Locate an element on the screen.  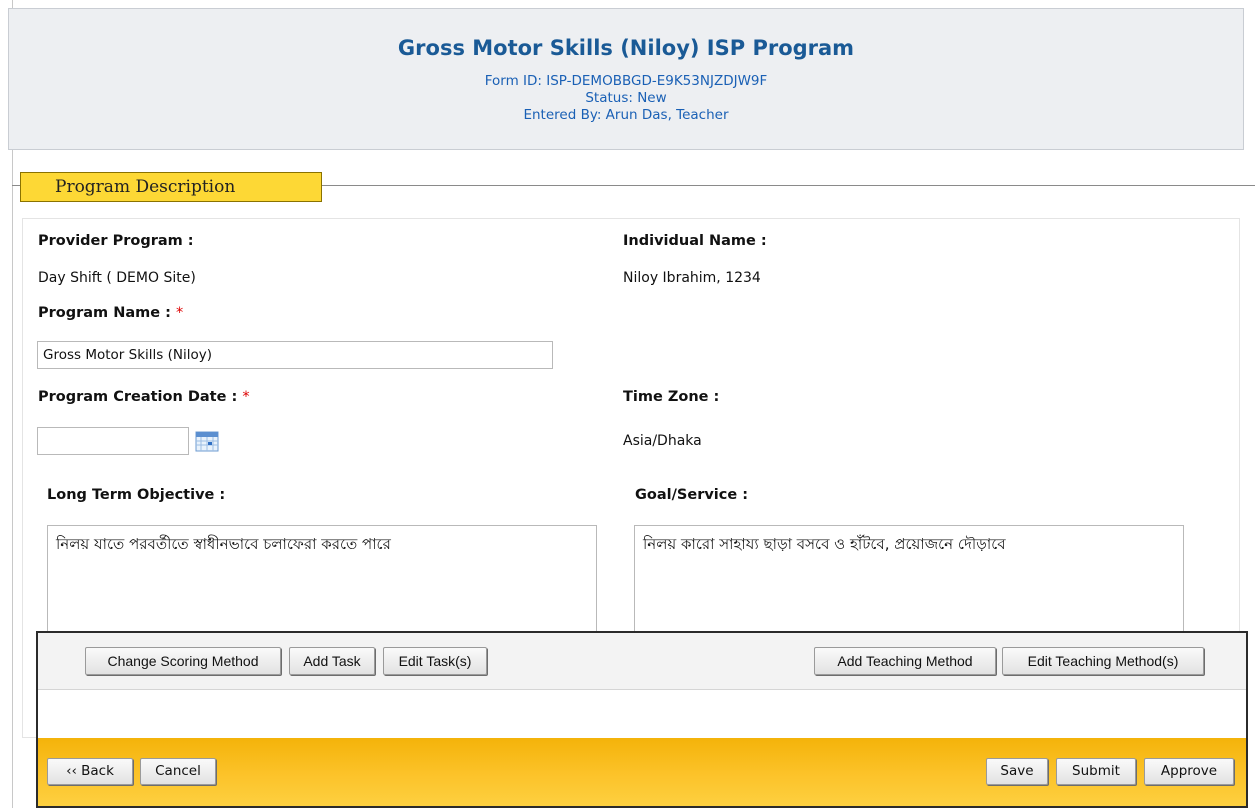
program-name-input is located at coordinates (295, 355).